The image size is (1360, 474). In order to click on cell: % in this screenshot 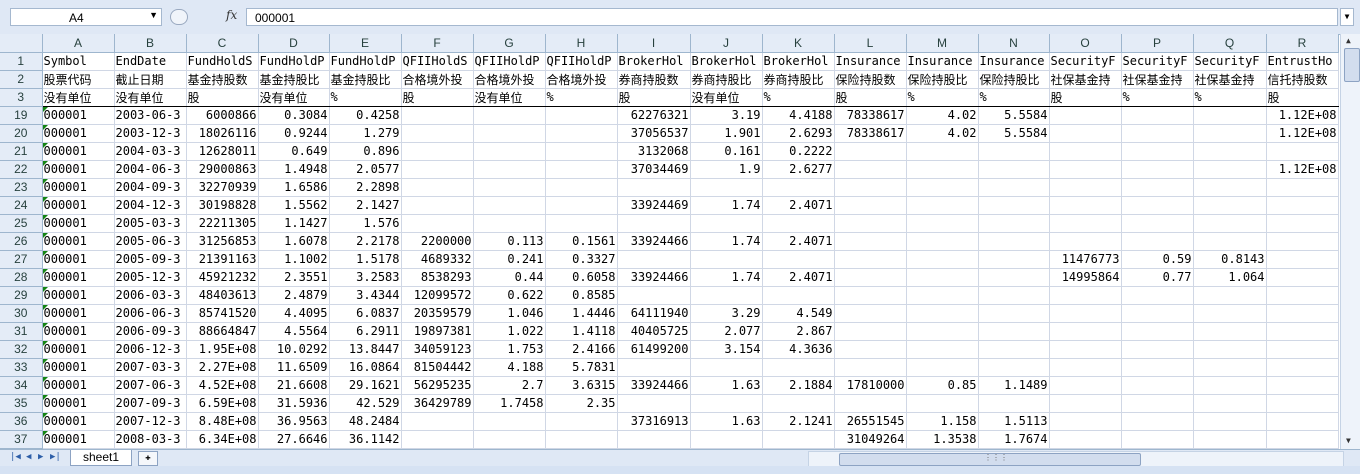, I will do `click(1230, 97)`.